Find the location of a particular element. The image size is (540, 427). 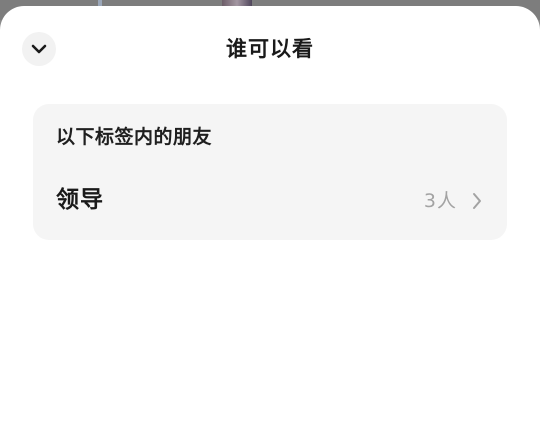

tag-row-leaders: 领导 3人 is located at coordinates (270, 201).